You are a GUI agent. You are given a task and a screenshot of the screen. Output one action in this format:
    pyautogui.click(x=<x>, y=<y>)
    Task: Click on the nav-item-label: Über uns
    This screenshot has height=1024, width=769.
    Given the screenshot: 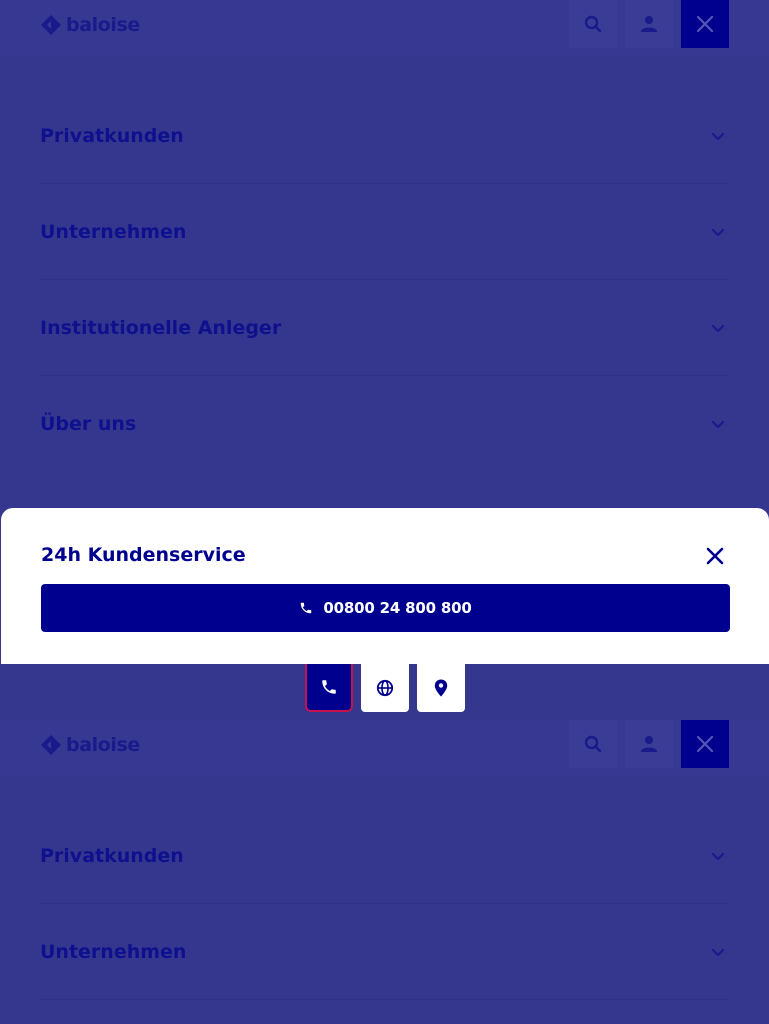 What is the action you would take?
    pyautogui.click(x=88, y=424)
    